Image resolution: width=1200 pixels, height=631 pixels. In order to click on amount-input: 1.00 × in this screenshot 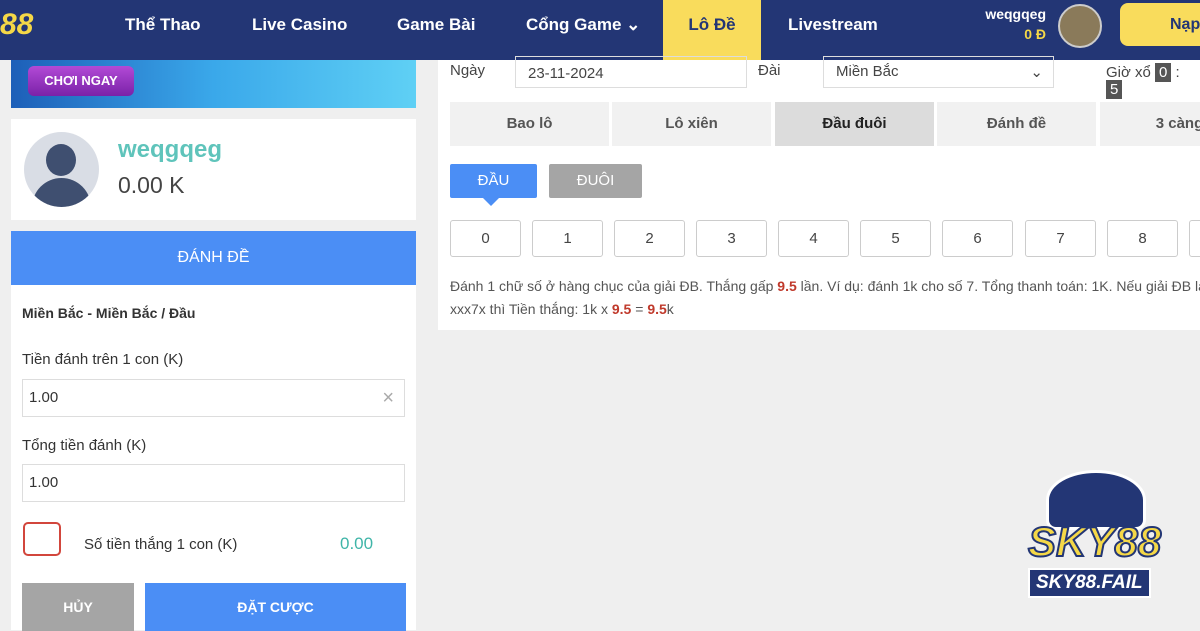, I will do `click(213, 398)`.